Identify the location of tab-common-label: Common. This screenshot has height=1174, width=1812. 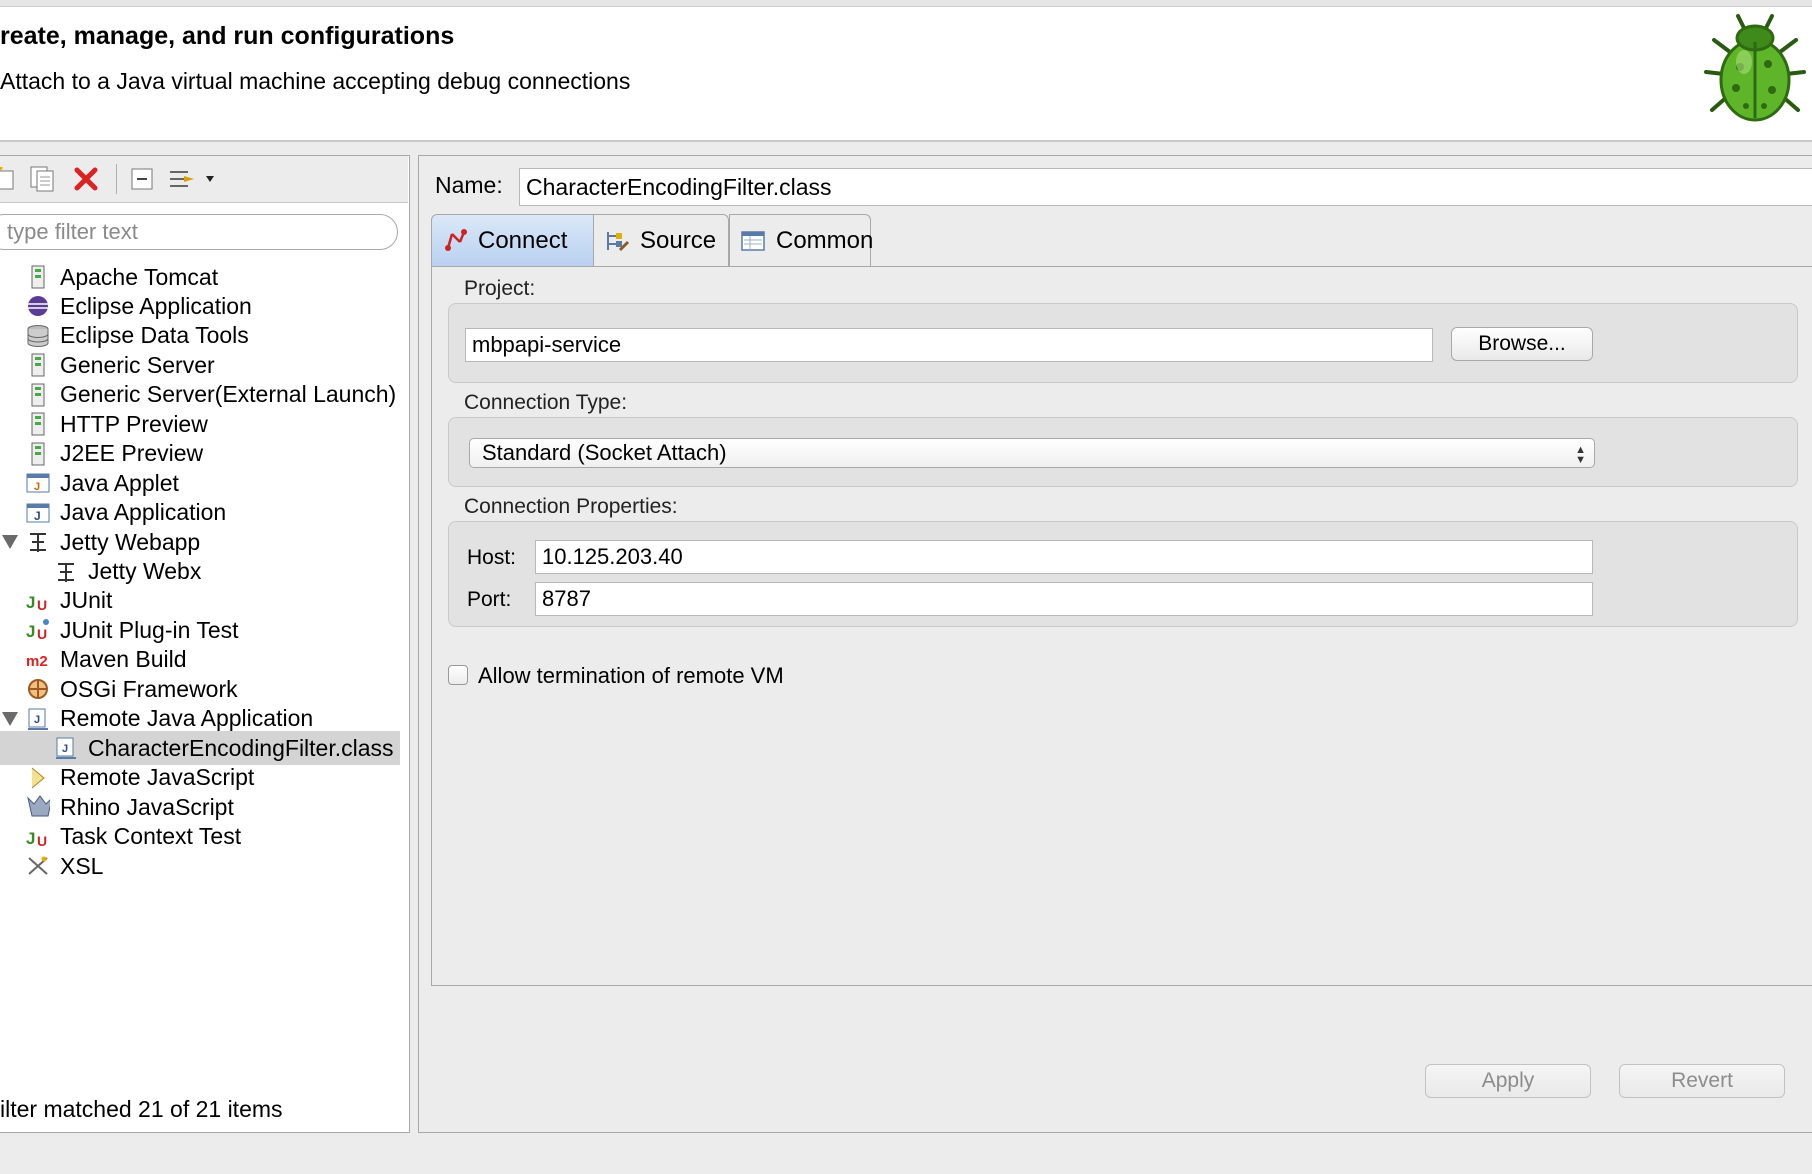
(825, 240).